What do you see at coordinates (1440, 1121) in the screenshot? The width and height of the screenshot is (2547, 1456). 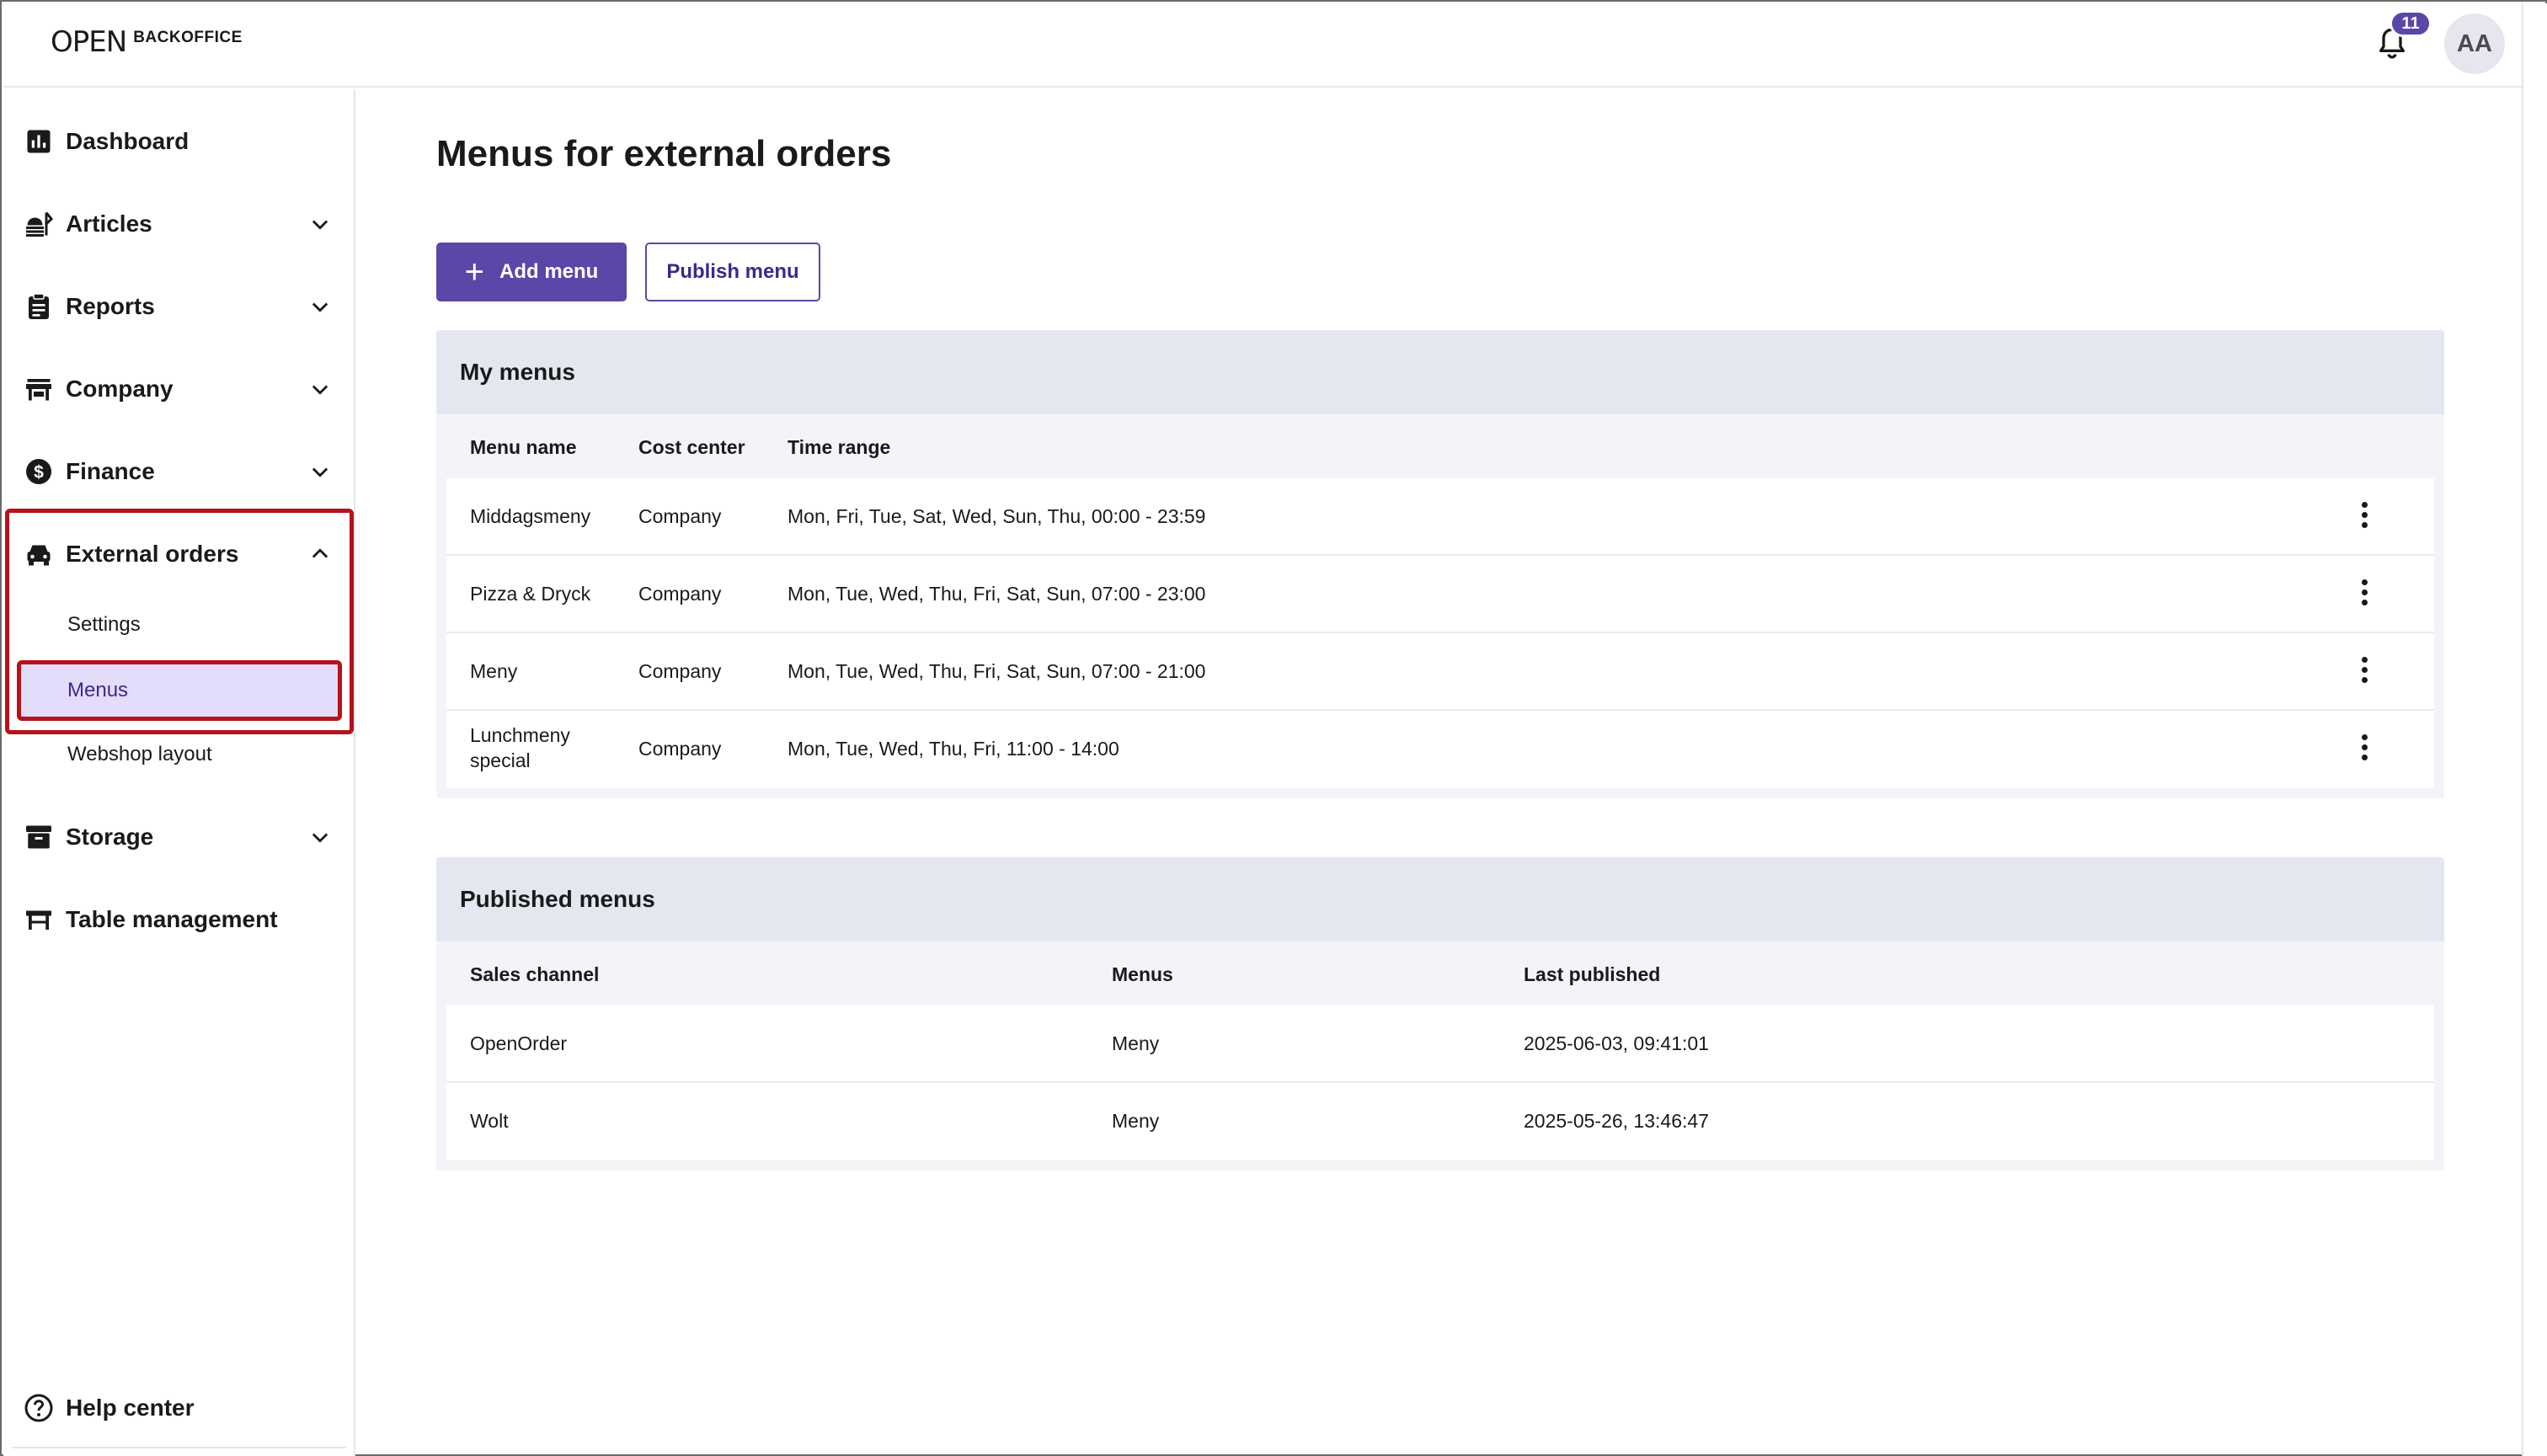 I see `table-row: Wolt Meny 2025-05-26, 13:46:47` at bounding box center [1440, 1121].